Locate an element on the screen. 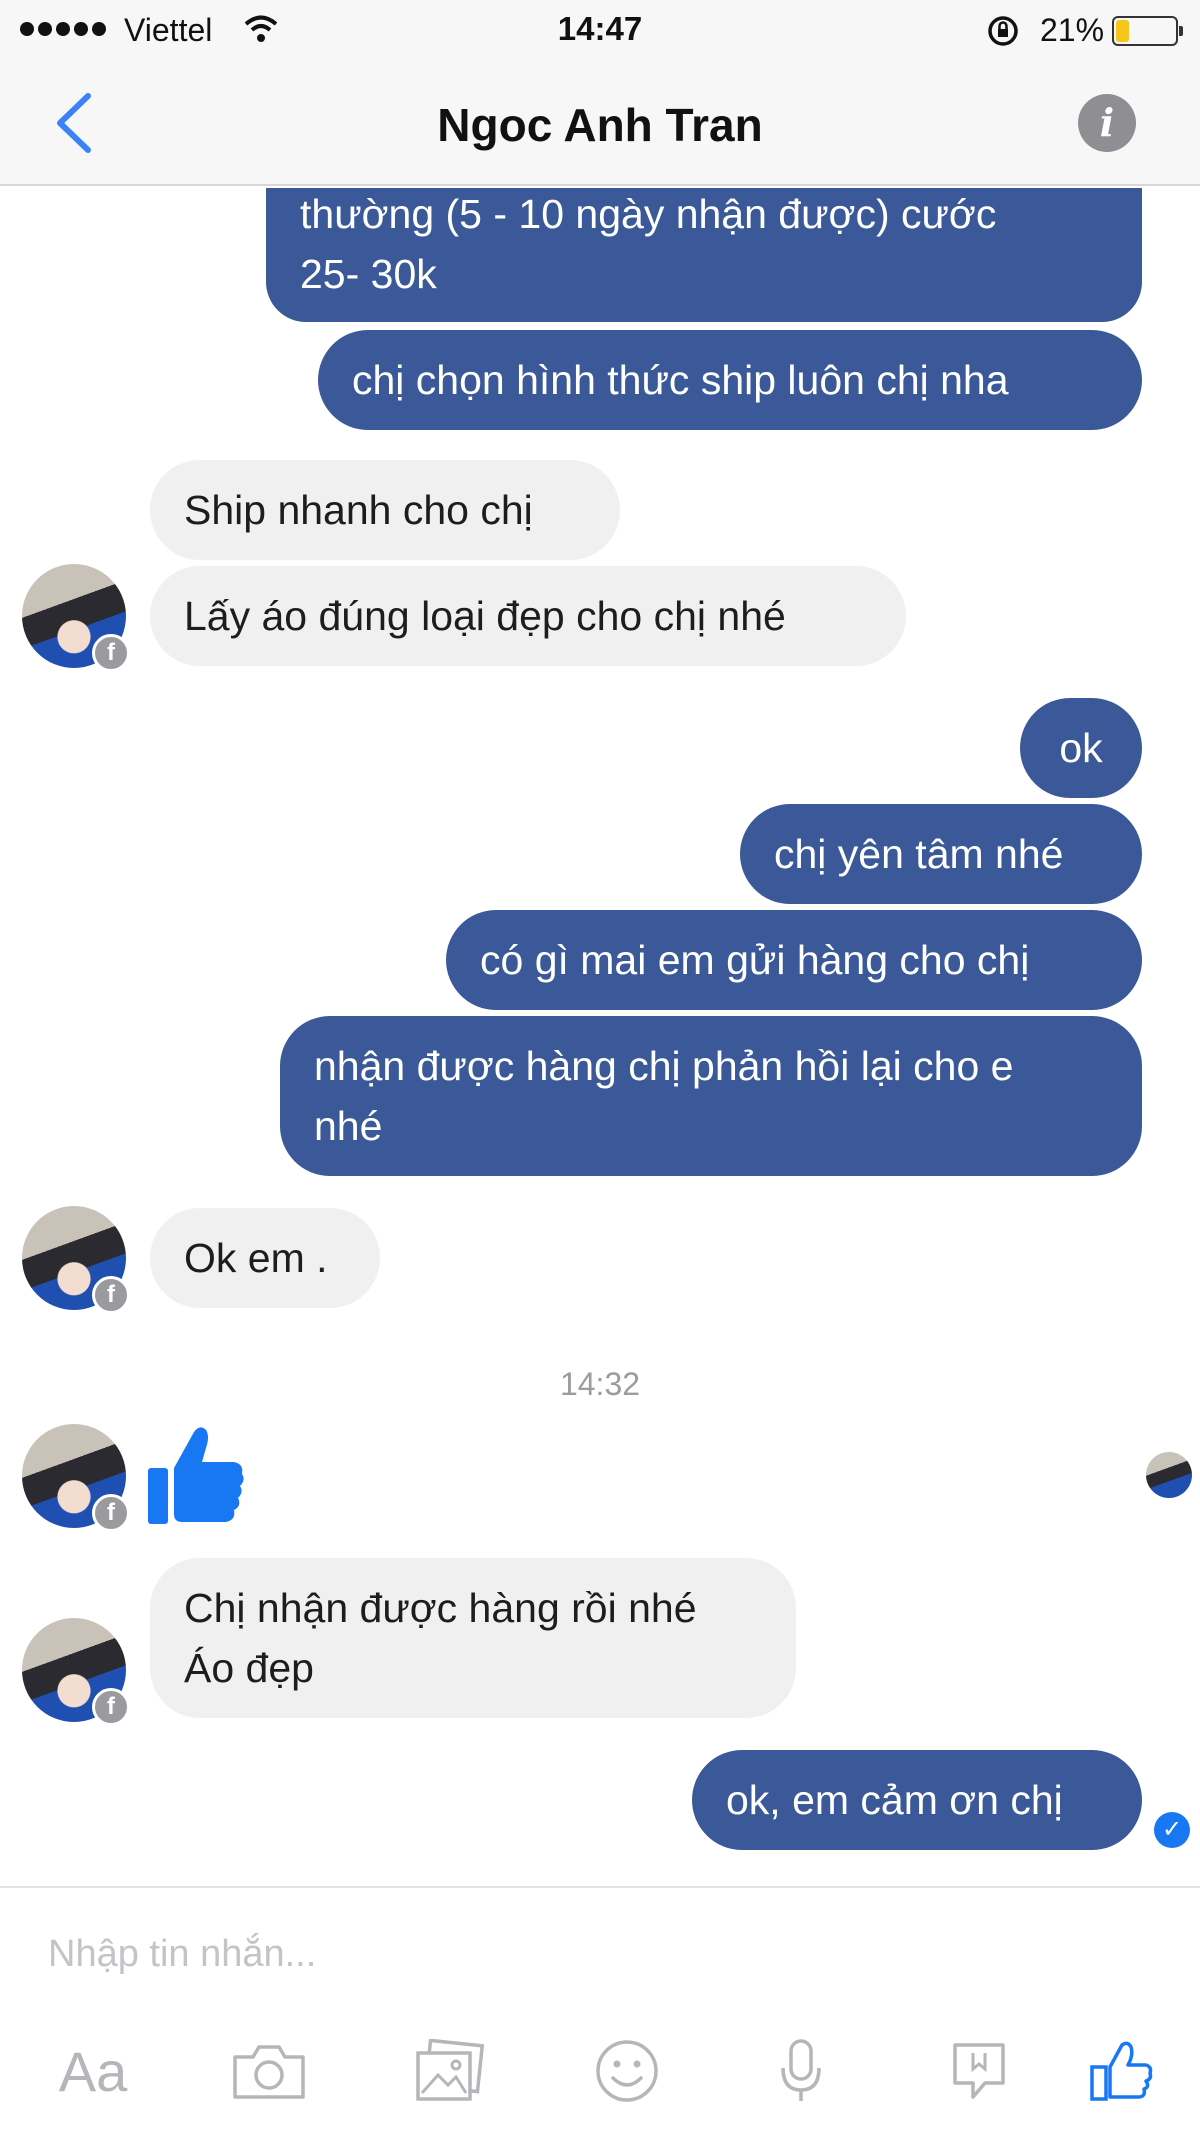 Image resolution: width=1200 pixels, height=2133 pixels. like-icon is located at coordinates (1121, 2071).